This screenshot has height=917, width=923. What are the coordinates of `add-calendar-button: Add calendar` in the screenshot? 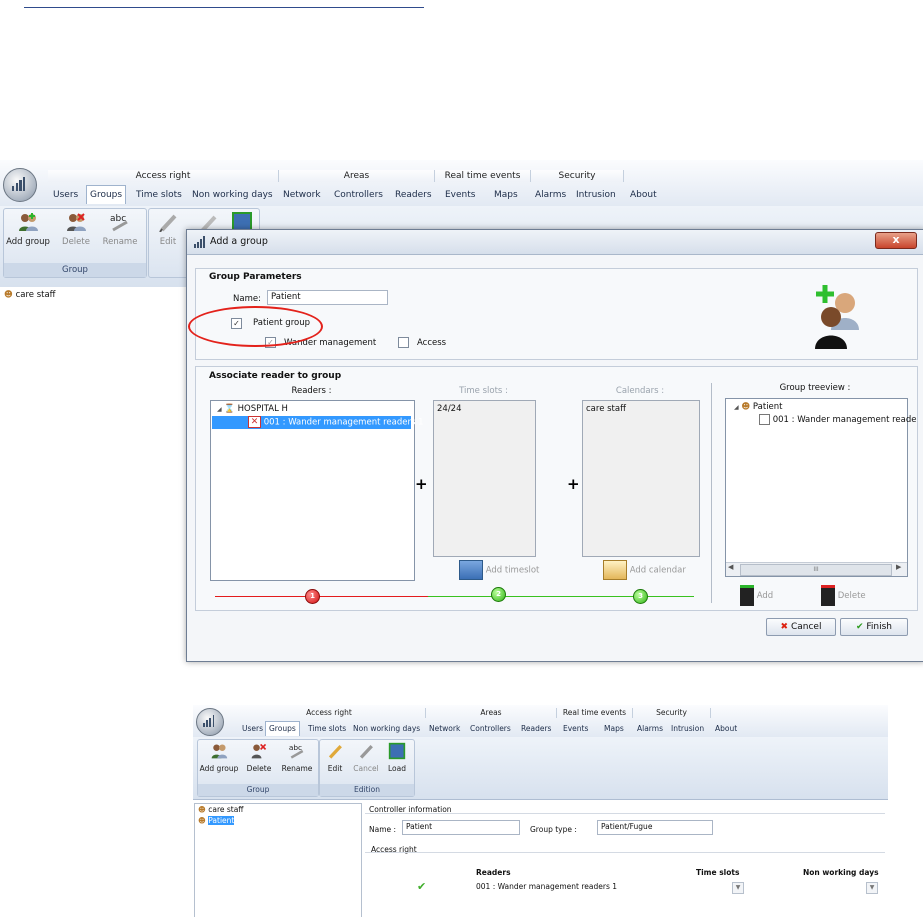 It's located at (644, 570).